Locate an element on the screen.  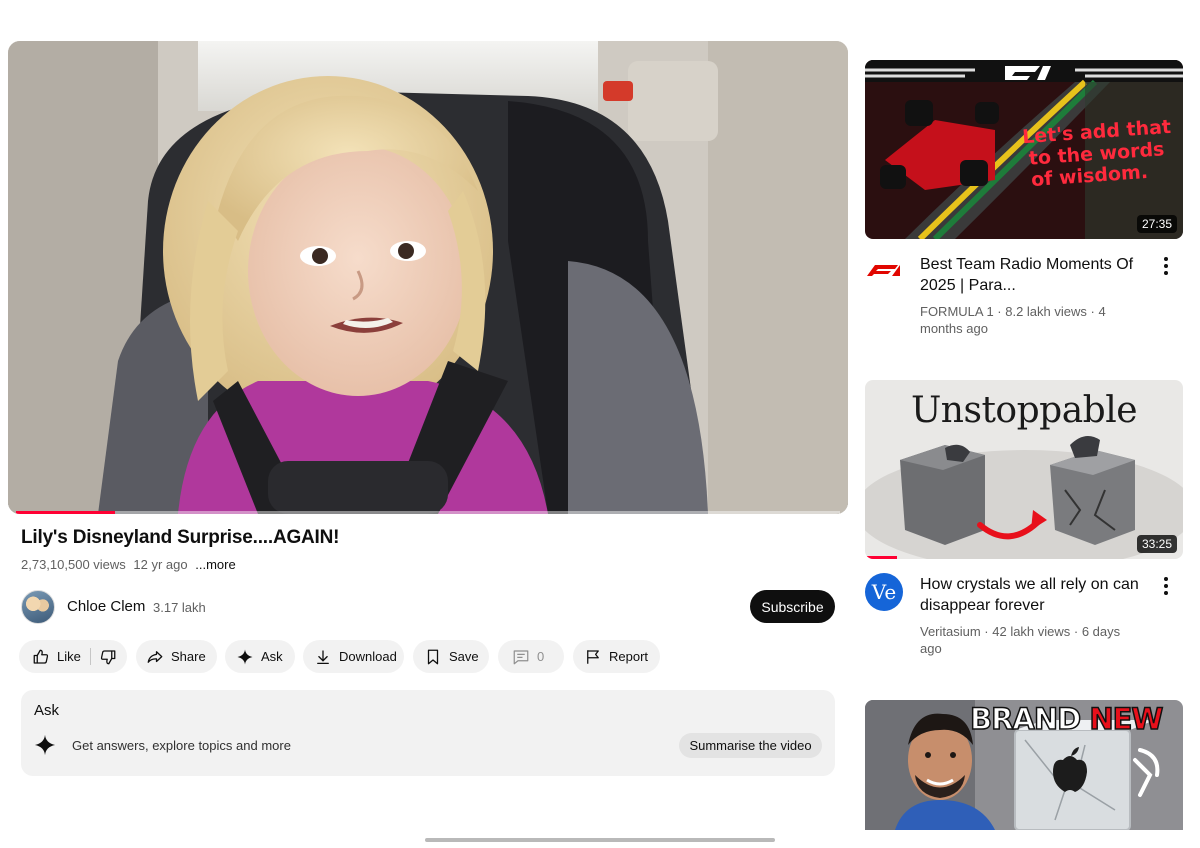
rec-thumbnail-veritasium: Unstoppable 33:25 is located at coordinates (1024, 469).